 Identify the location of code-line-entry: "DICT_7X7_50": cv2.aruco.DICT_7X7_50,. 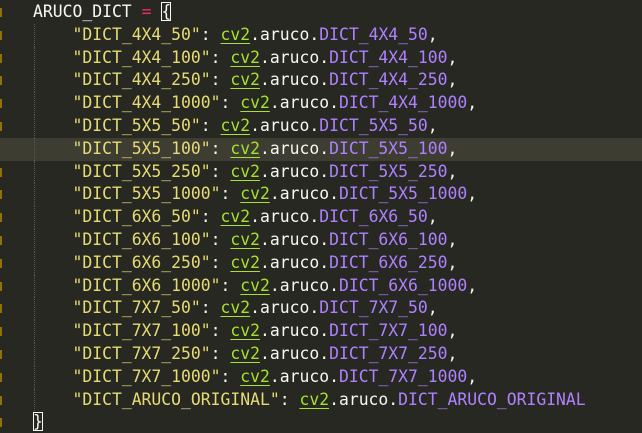
(321, 309).